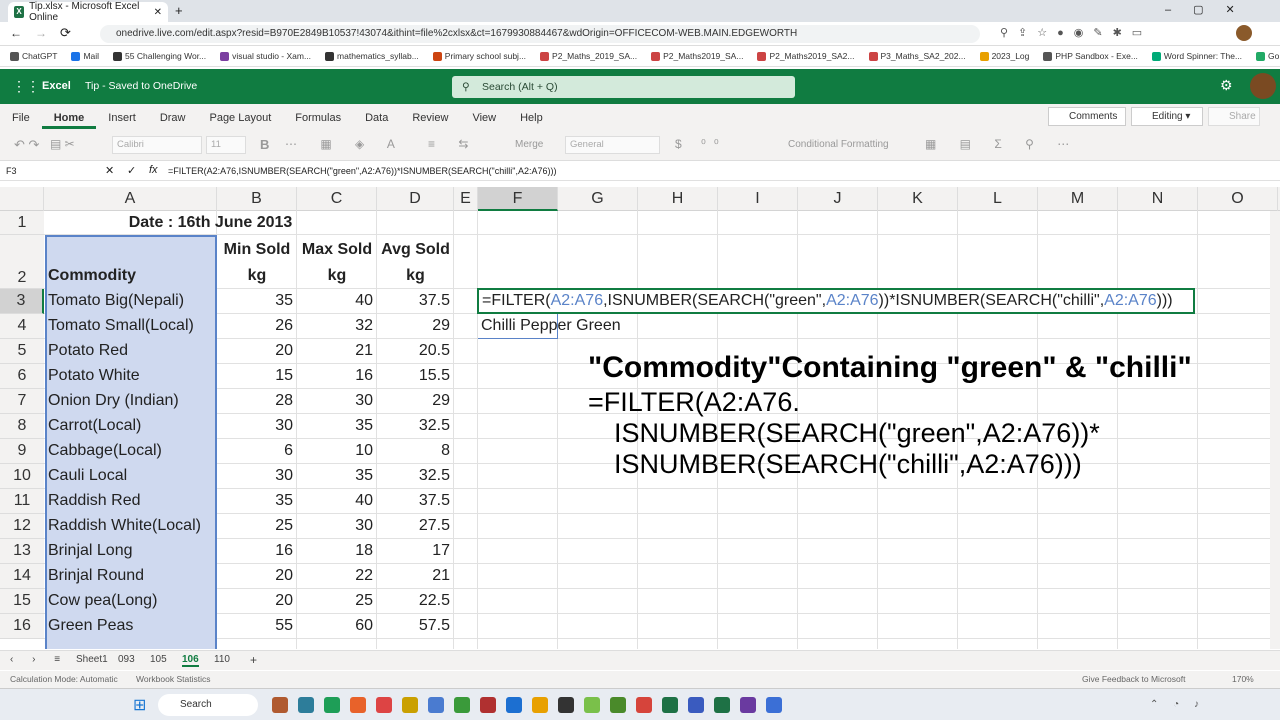  Describe the element at coordinates (87, 476) in the screenshot. I see `commodity-cell: Cauli Local` at that location.